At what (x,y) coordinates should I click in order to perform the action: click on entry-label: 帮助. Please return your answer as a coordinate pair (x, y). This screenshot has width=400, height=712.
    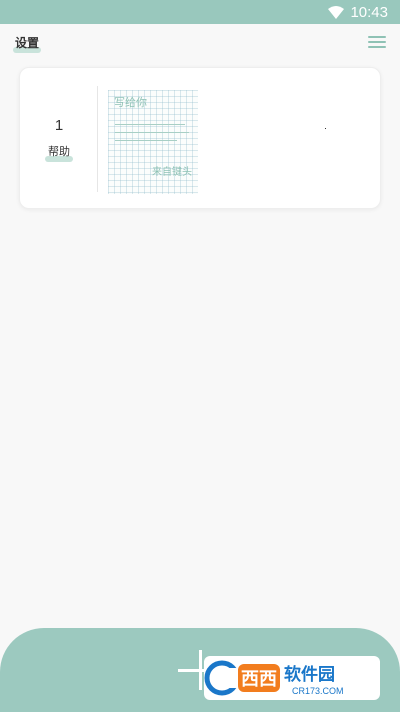
    Looking at the image, I should click on (59, 151).